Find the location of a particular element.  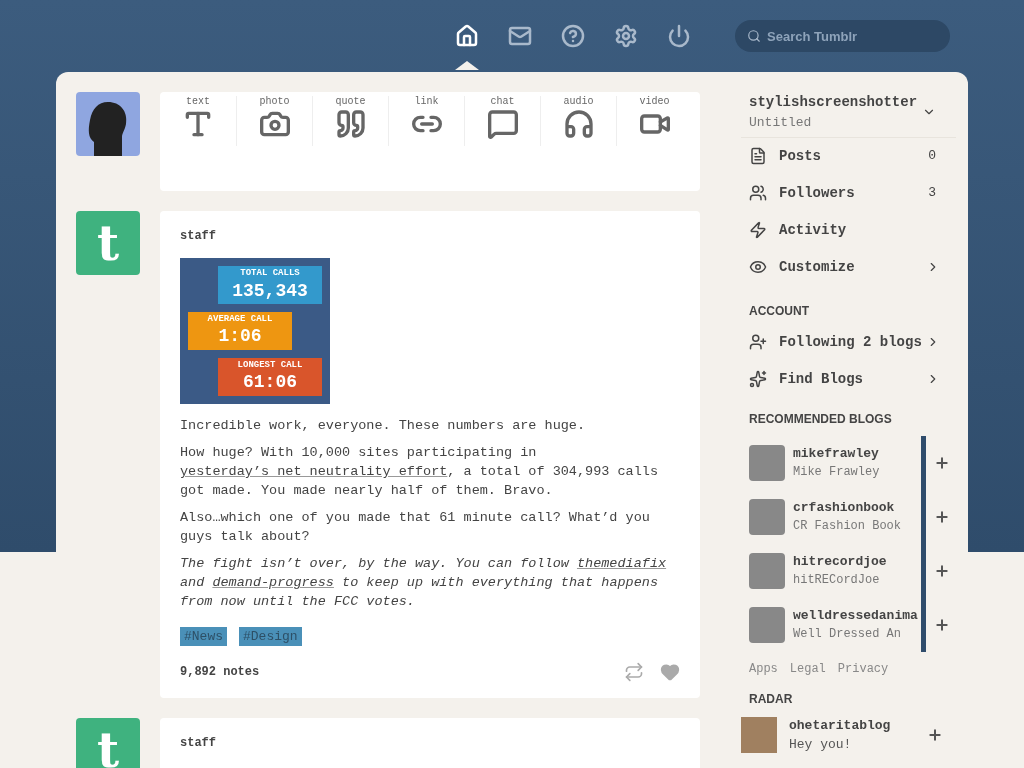

blog-name: hitrecordjoe is located at coordinates (857, 561).